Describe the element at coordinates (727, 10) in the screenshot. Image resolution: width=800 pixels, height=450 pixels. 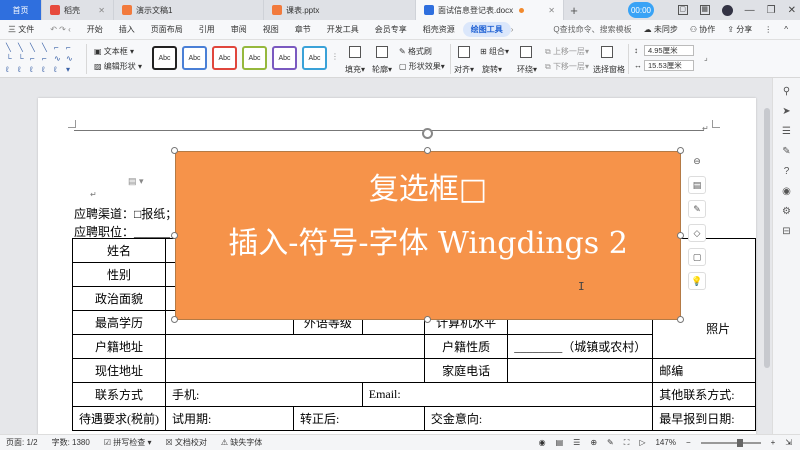
I see `avatar` at that location.